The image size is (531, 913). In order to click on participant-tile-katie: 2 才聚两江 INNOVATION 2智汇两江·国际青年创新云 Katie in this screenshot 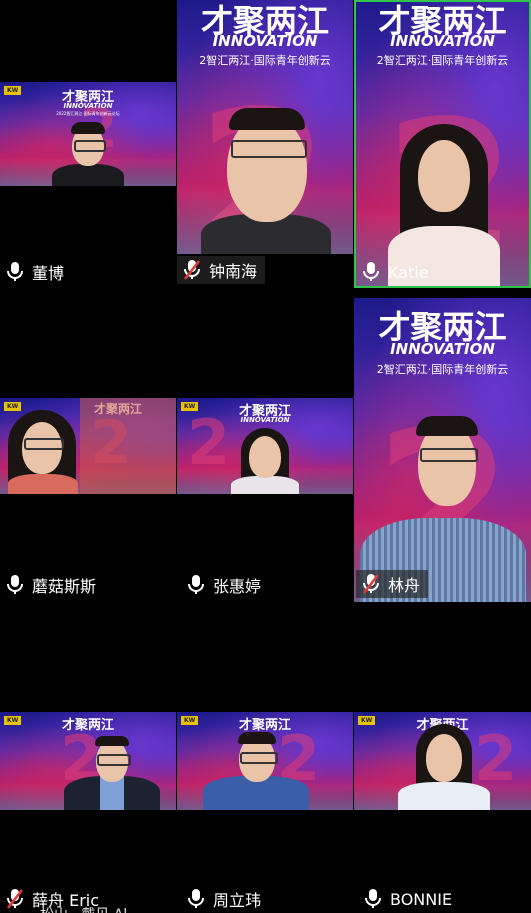, I will do `click(442, 144)`.